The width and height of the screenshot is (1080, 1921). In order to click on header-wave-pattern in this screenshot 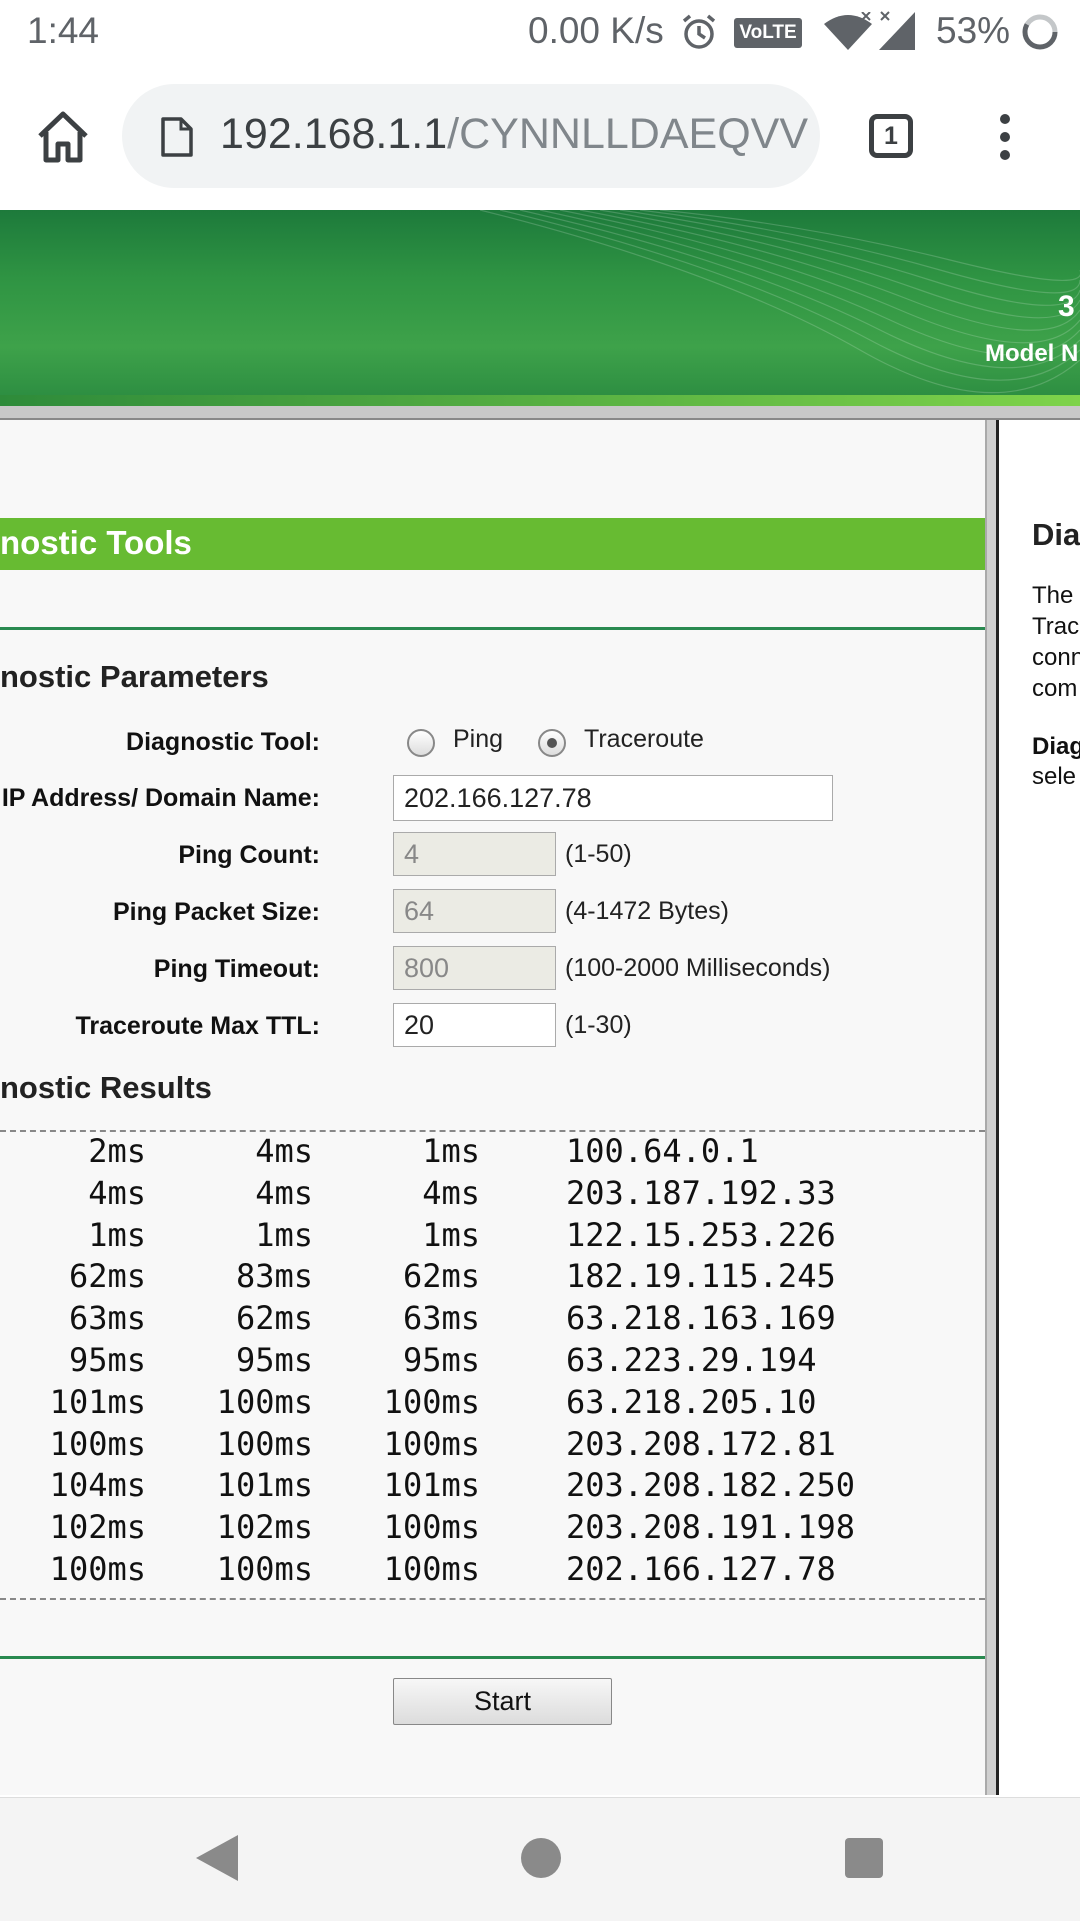, I will do `click(779, 302)`.